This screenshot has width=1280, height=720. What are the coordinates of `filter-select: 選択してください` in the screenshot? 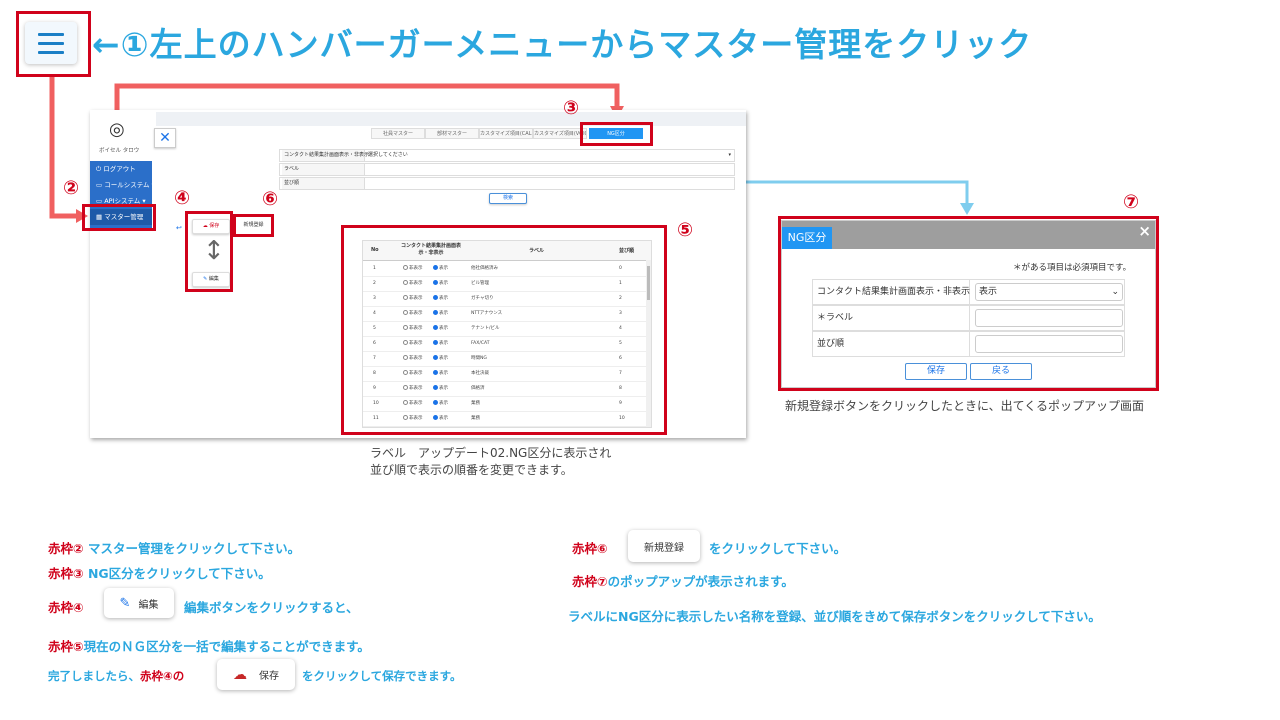 It's located at (388, 155).